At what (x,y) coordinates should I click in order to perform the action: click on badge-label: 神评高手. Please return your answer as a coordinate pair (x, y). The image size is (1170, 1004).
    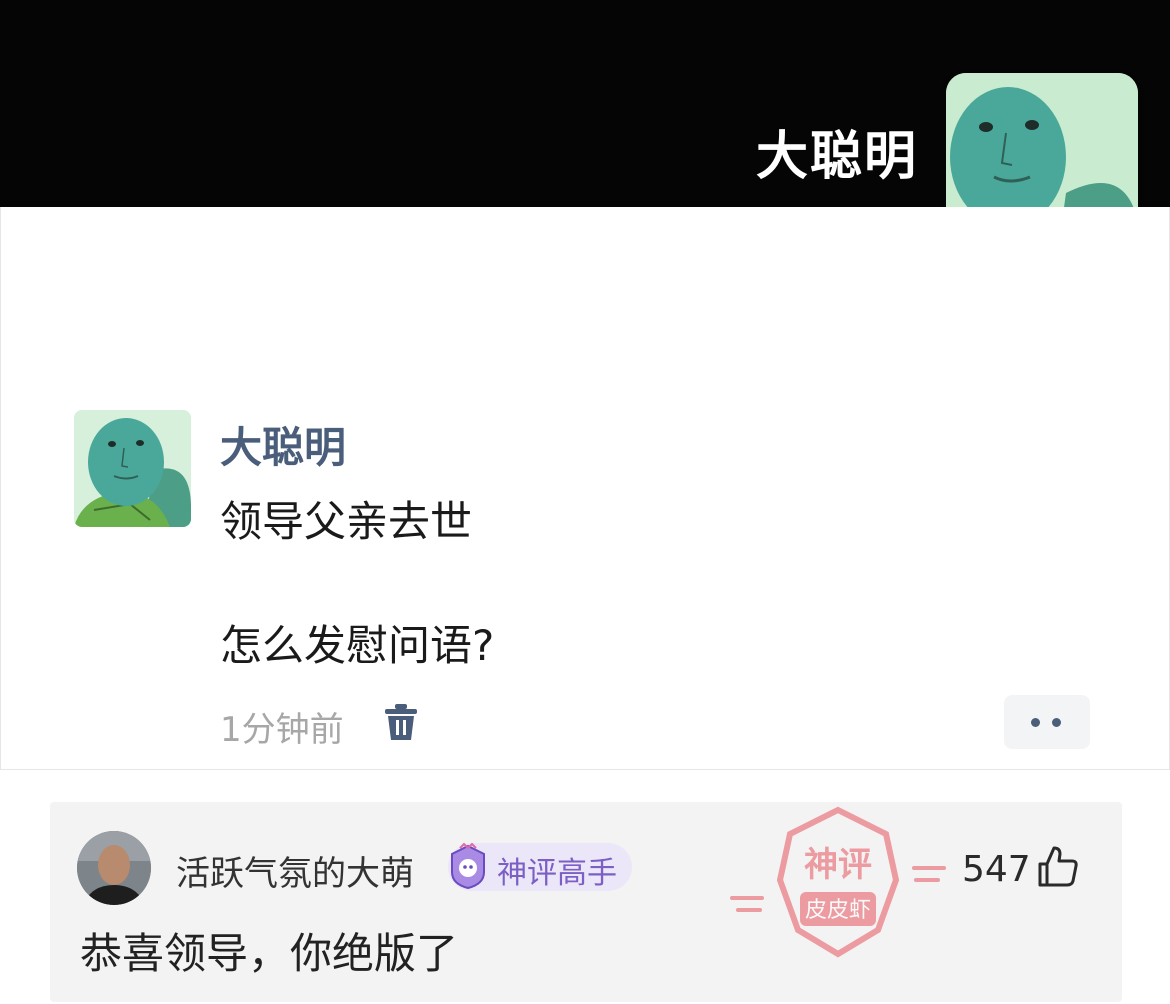
    Looking at the image, I should click on (557, 873).